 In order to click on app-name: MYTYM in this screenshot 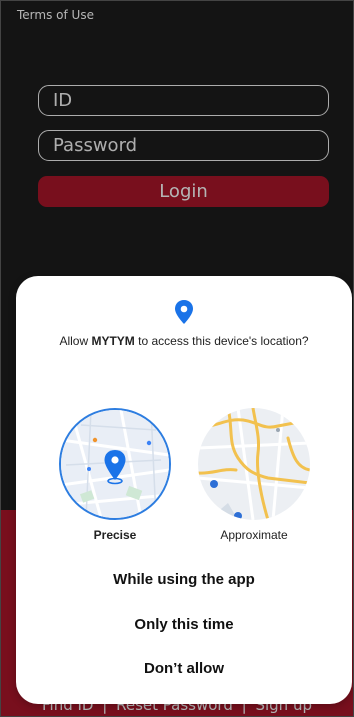, I will do `click(113, 341)`.